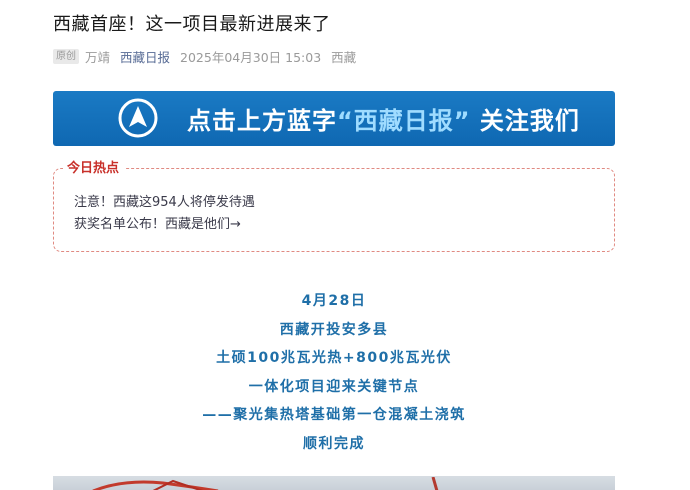 The image size is (690, 490). Describe the element at coordinates (334, 386) in the screenshot. I see `intro-line: 一体化项目迎来关键节点` at that location.